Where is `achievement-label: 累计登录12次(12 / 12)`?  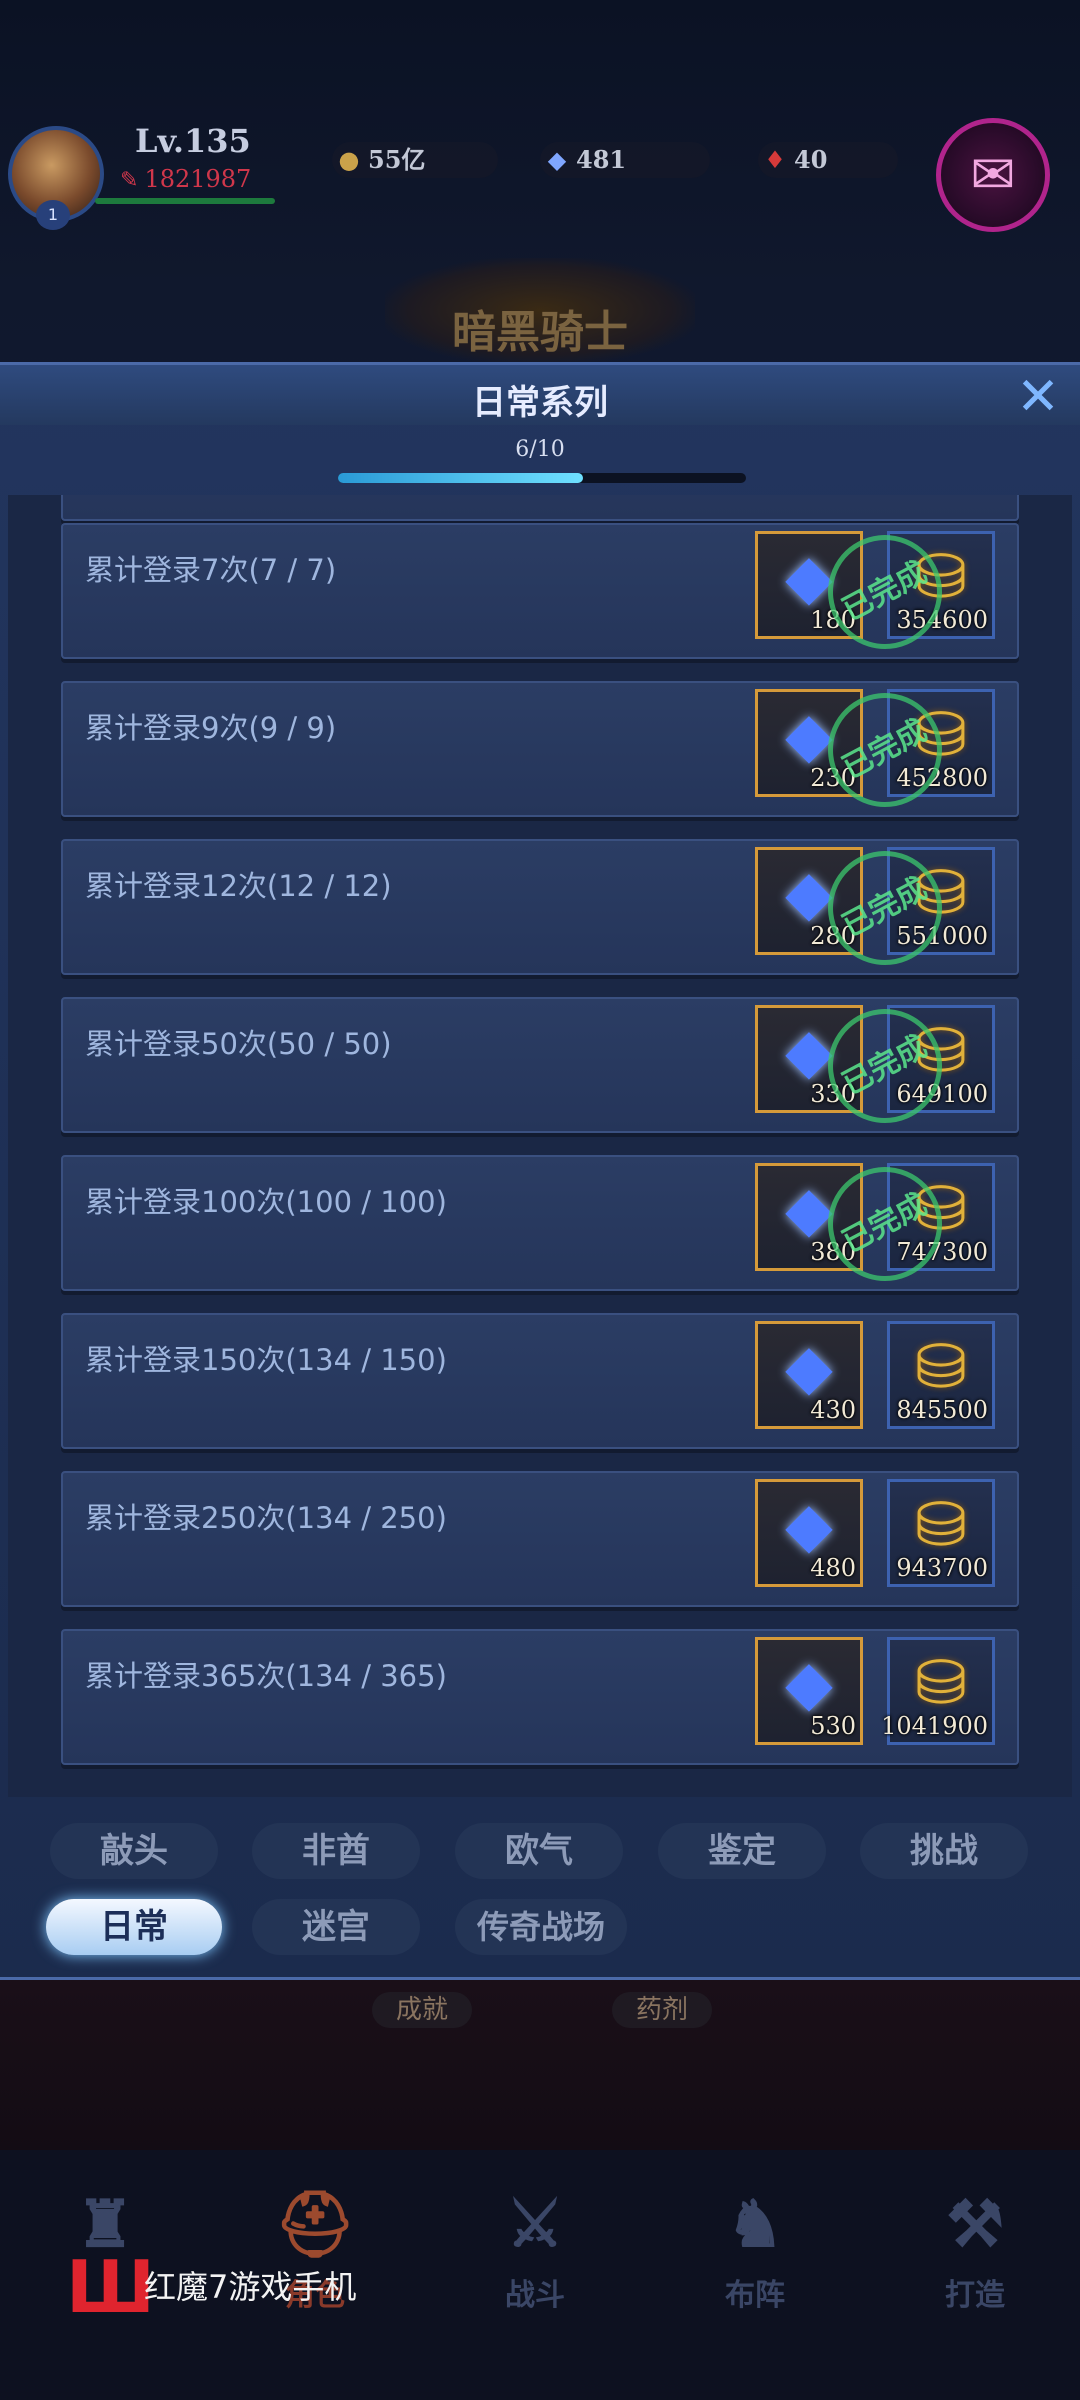
achievement-label: 累计登录12次(12 / 12) is located at coordinates (238, 886).